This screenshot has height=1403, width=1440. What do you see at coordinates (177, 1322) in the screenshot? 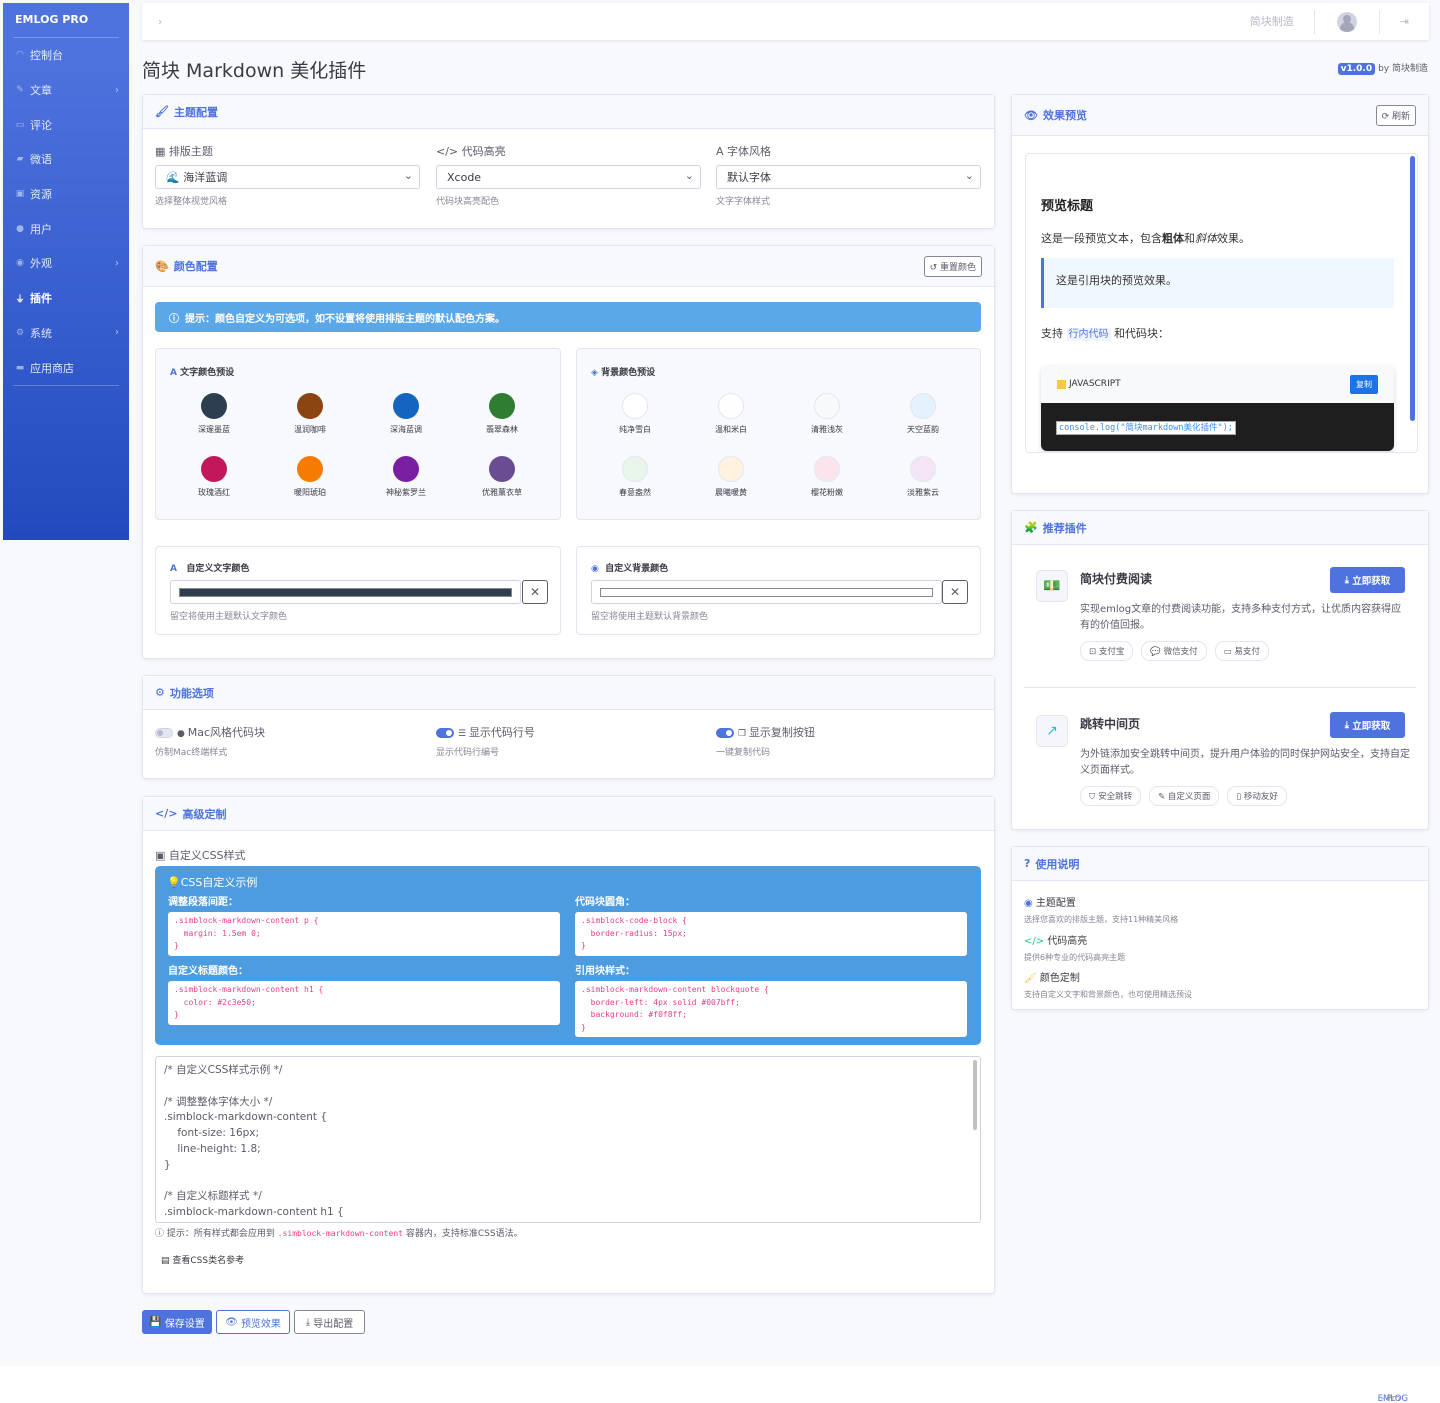
I see `save-button: 💾 保存设置` at bounding box center [177, 1322].